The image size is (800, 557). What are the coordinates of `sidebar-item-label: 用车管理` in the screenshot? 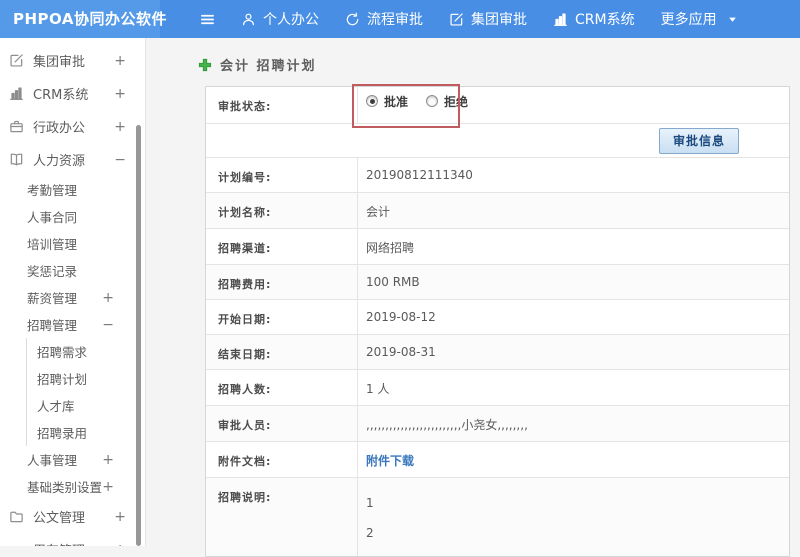 It's located at (59, 543).